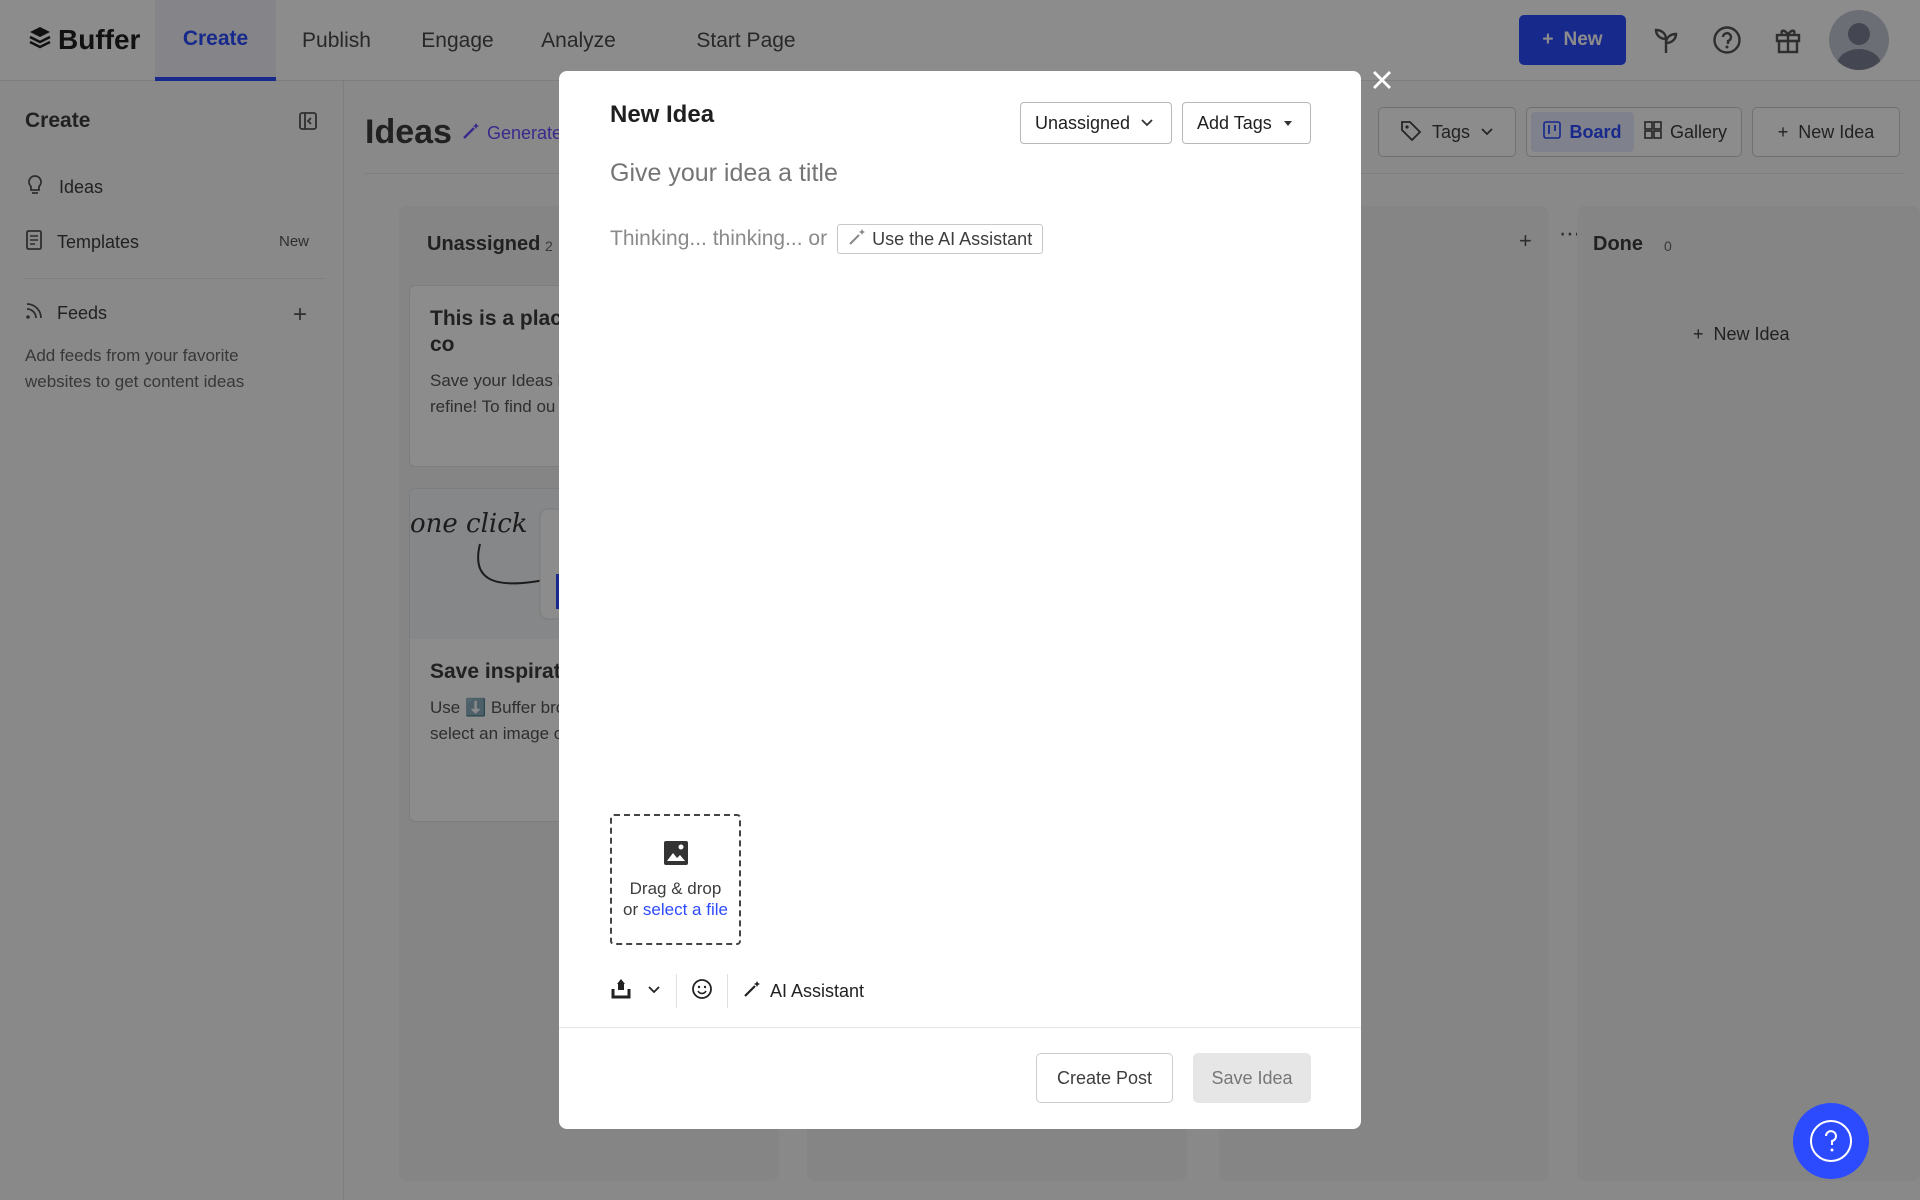 The image size is (1920, 1200). I want to click on add-tags-select: Add Tags, so click(1246, 123).